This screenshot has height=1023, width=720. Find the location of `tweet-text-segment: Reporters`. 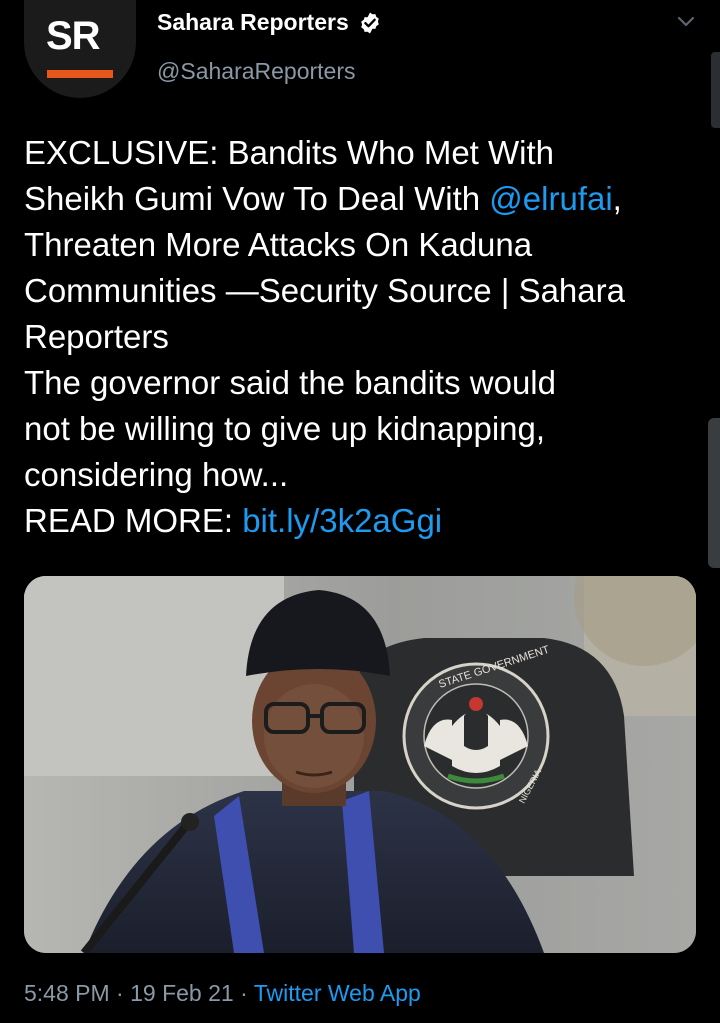

tweet-text-segment: Reporters is located at coordinates (96, 336).